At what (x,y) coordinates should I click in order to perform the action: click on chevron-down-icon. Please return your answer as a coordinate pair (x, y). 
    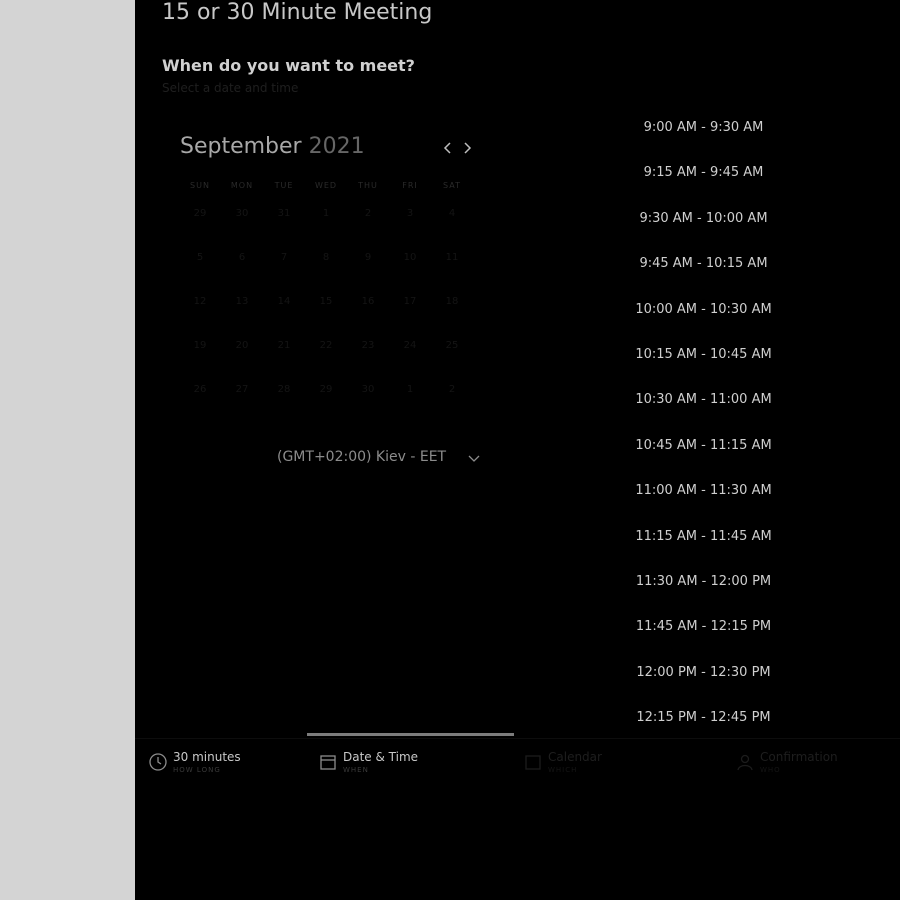
    Looking at the image, I should click on (474, 459).